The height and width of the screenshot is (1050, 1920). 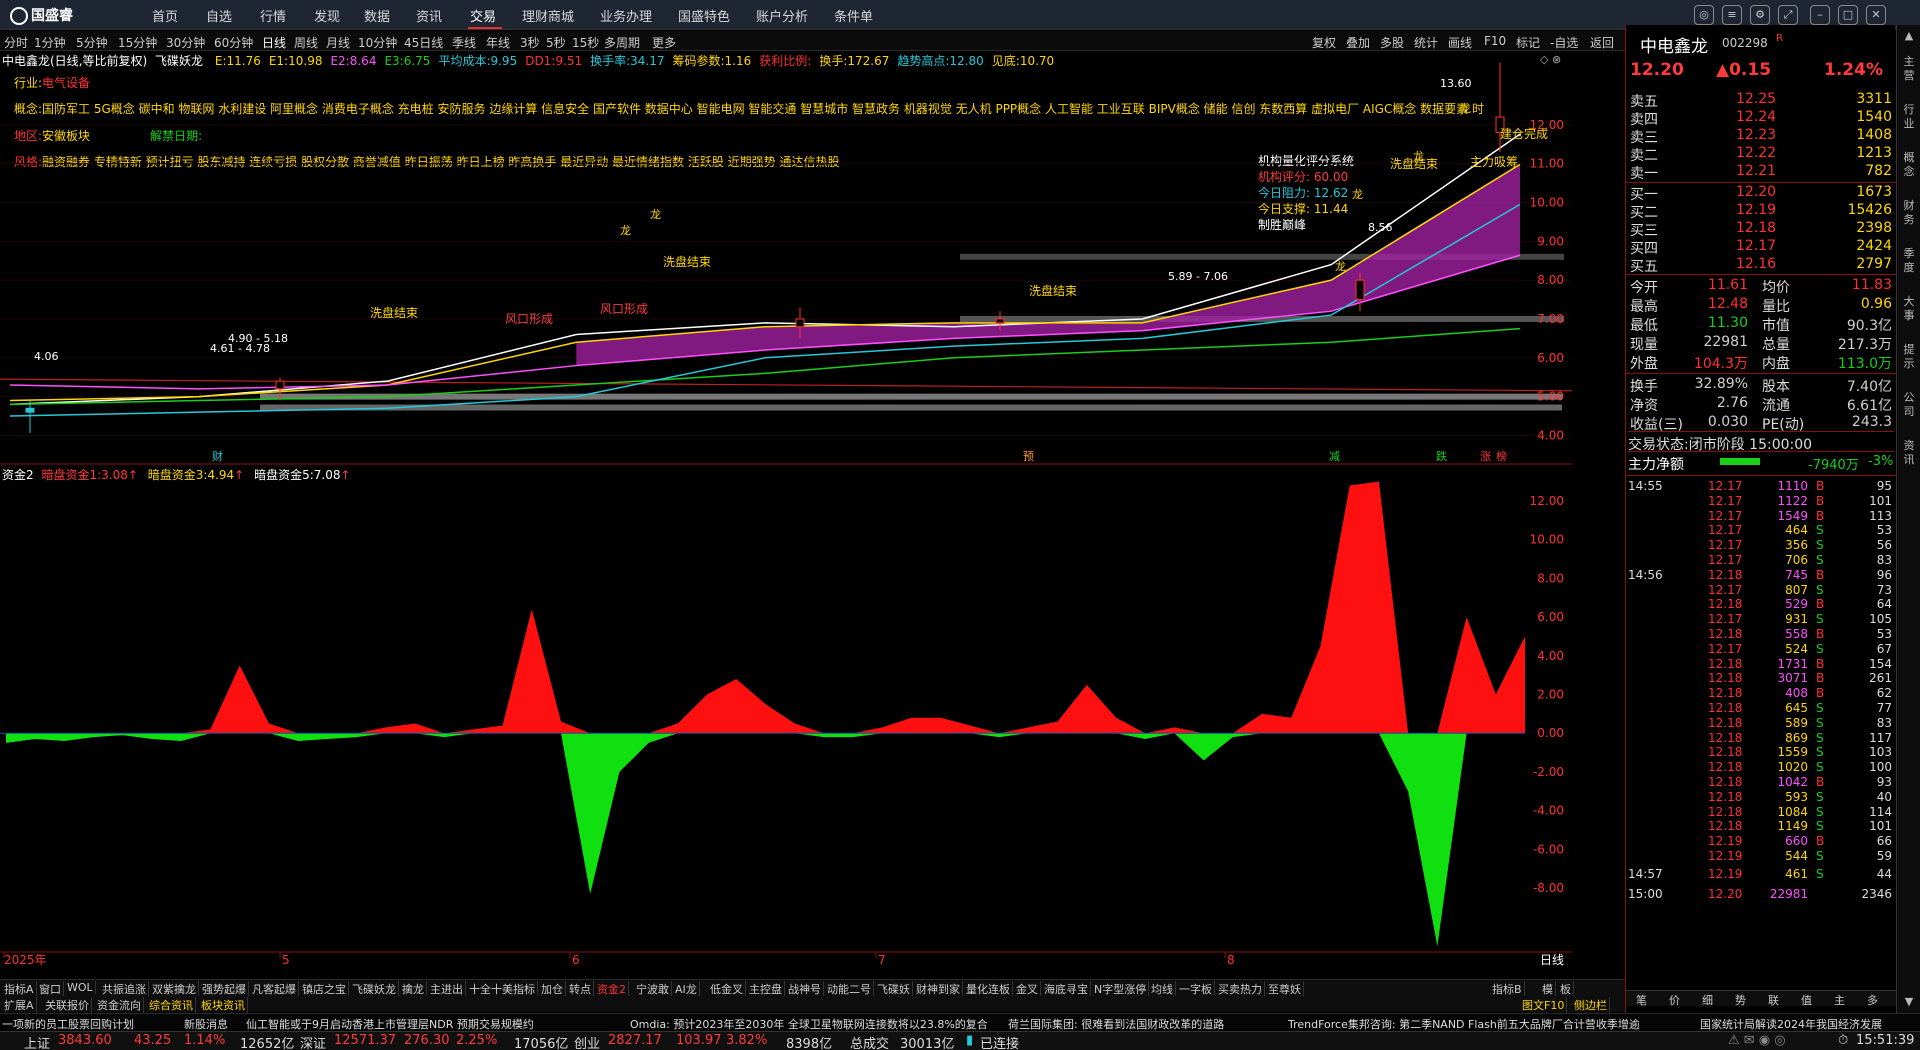 I want to click on indicator-tab: 凡客起爆, so click(x=274, y=989).